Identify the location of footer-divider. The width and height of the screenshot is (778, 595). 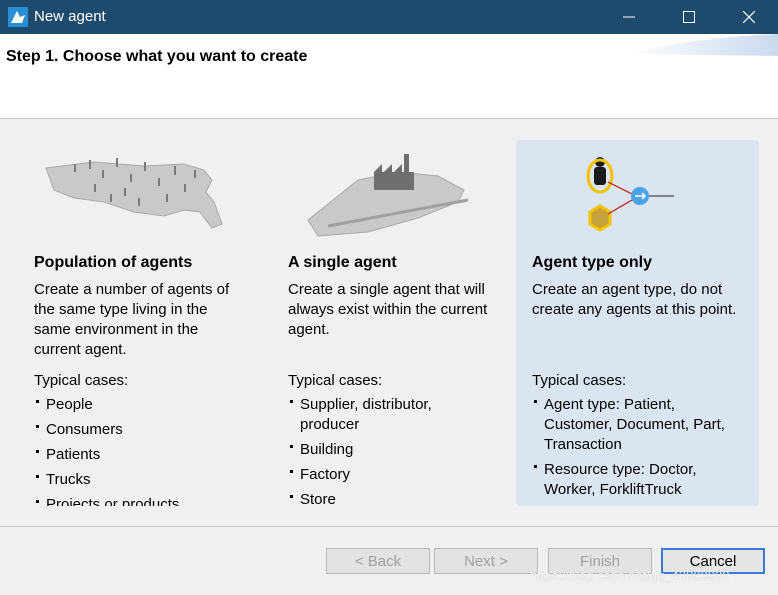
(389, 526).